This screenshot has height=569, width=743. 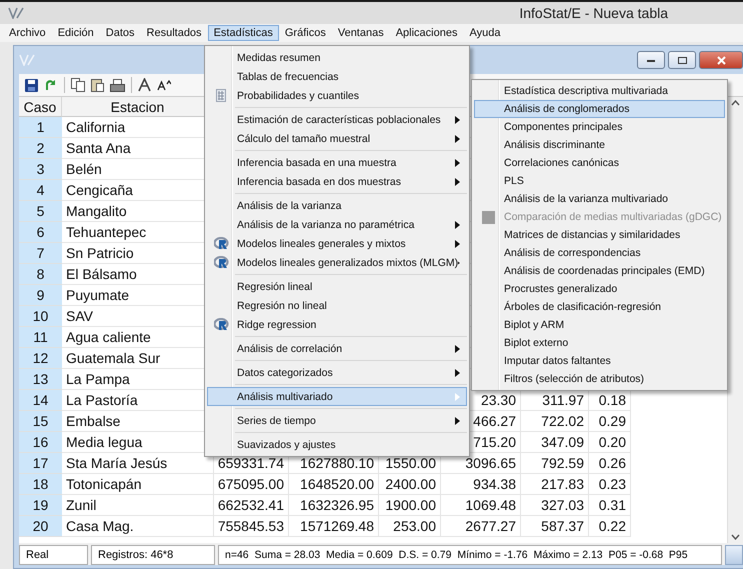 What do you see at coordinates (40, 379) in the screenshot?
I see `row-number-cell: 13` at bounding box center [40, 379].